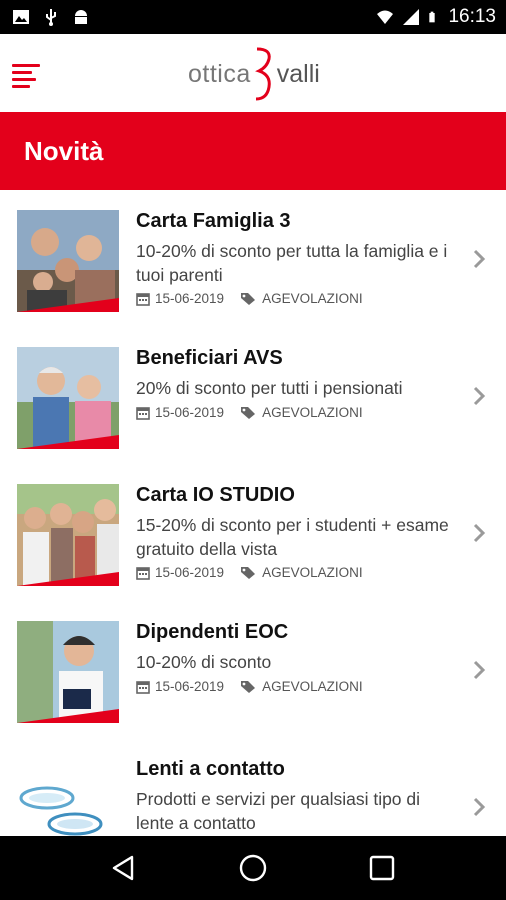 This screenshot has height=900, width=506. I want to click on gallery-icon, so click(21, 17).